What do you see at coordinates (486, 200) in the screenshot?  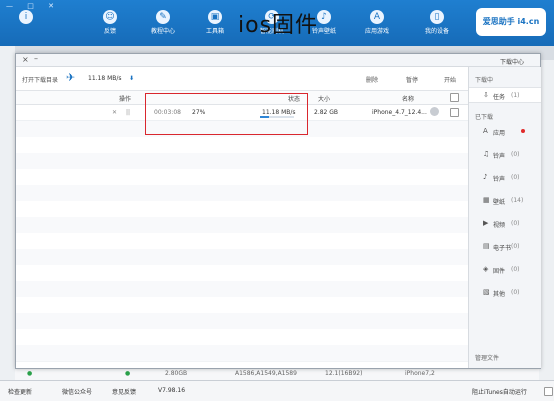 I see `wallpaper-icon: ▦` at bounding box center [486, 200].